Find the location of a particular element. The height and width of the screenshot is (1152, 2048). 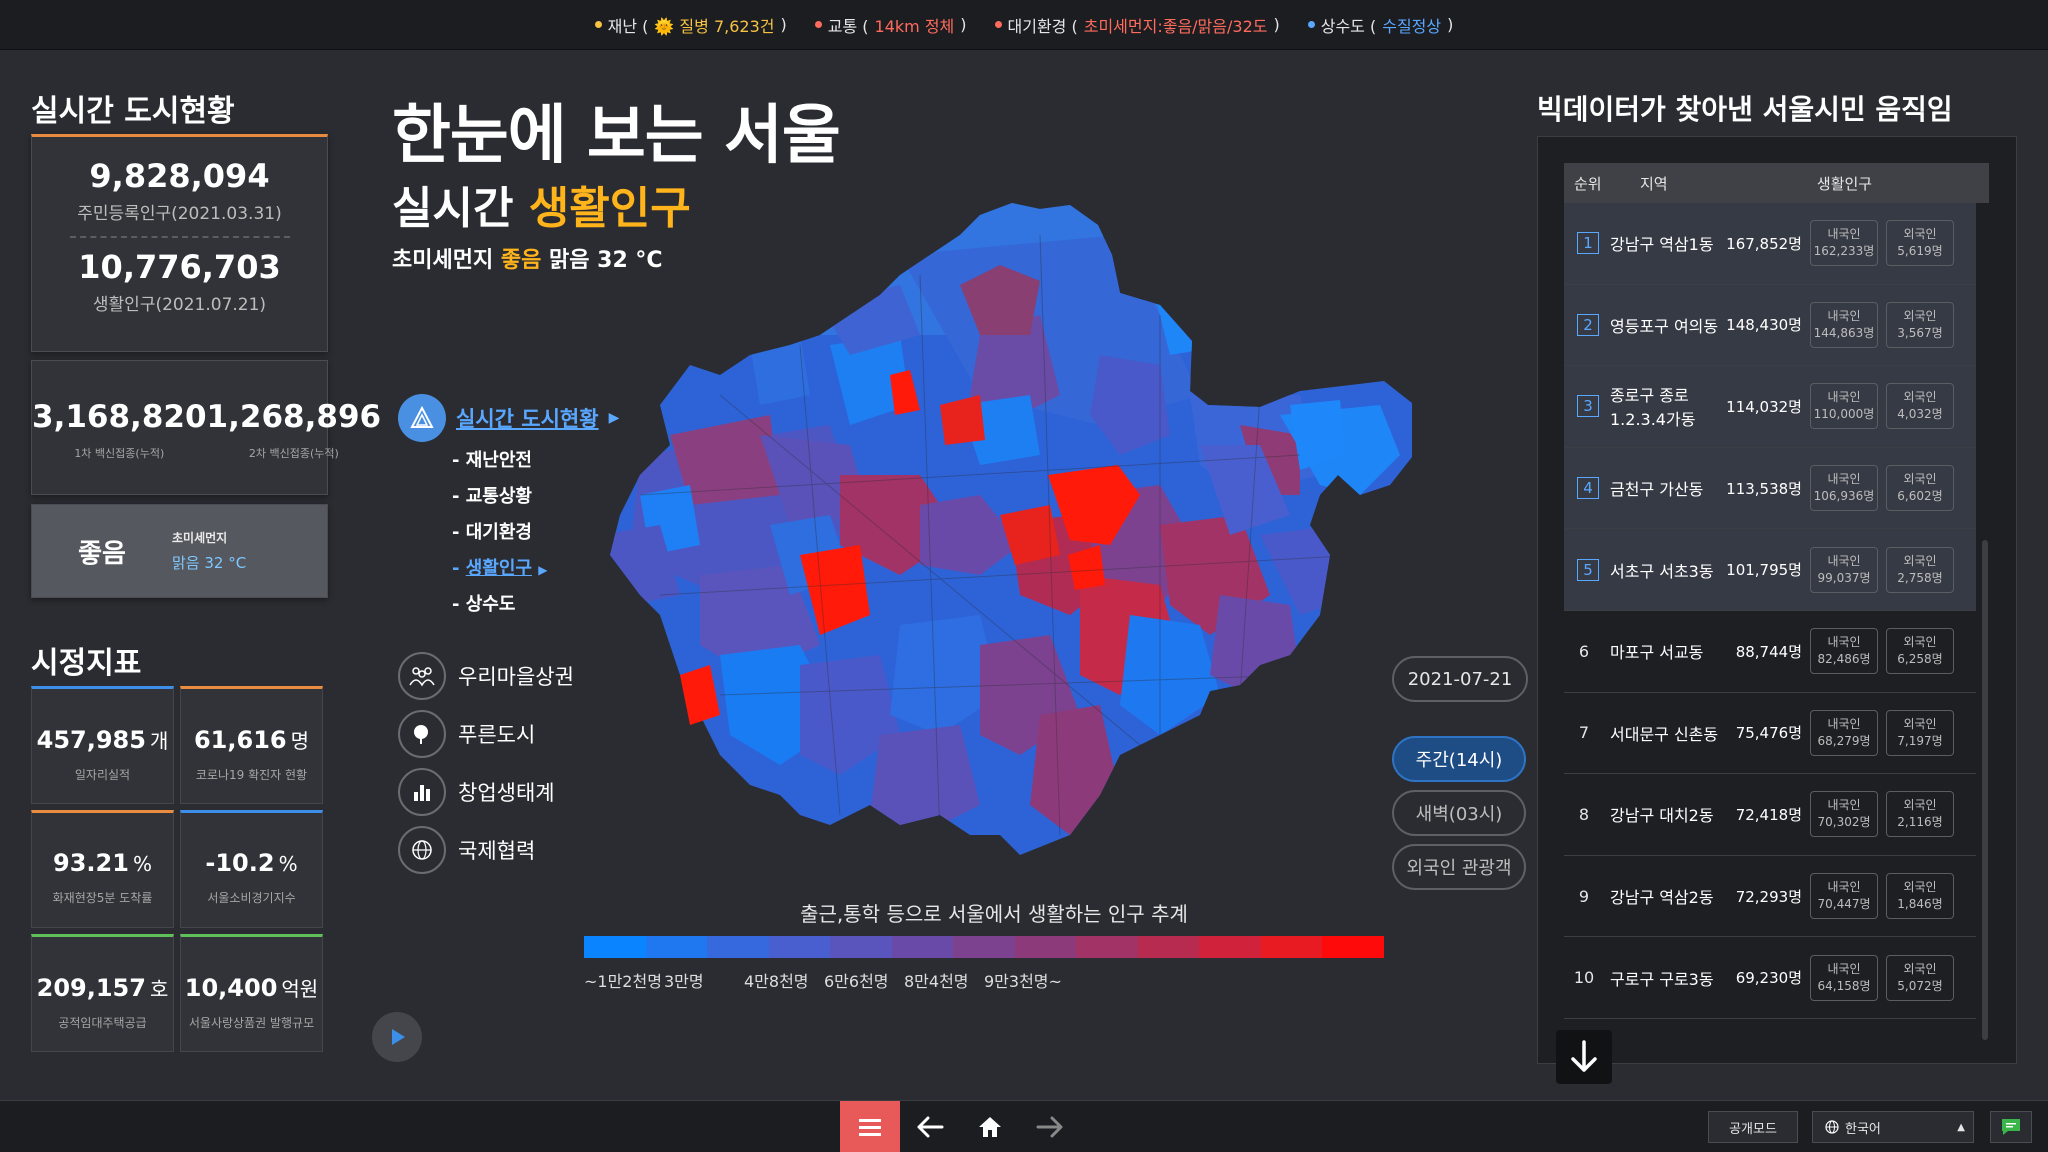

foreign-chip: 외국인 3,567명 is located at coordinates (1920, 324).